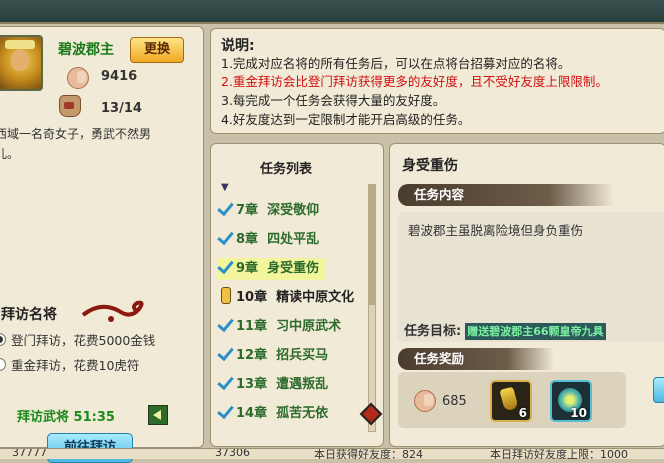 This screenshot has height=463, width=664. I want to click on arrow-left-icon, so click(158, 415).